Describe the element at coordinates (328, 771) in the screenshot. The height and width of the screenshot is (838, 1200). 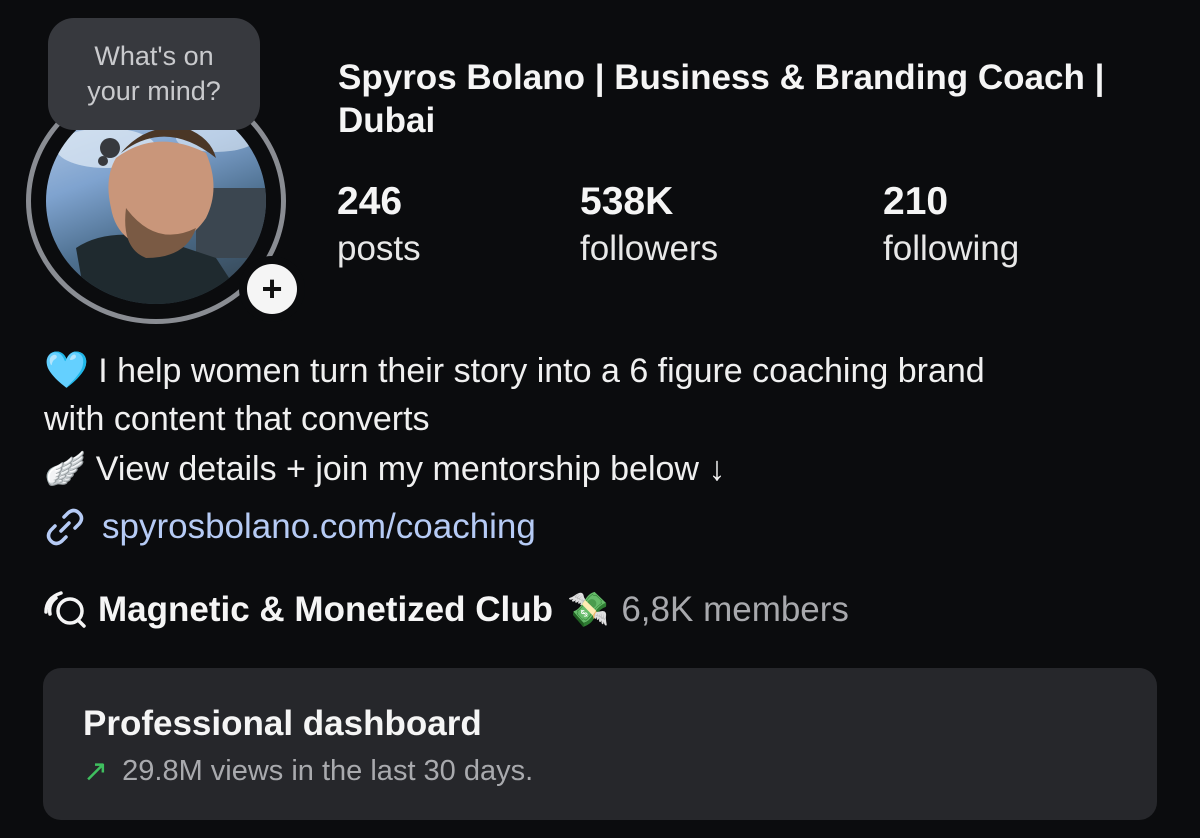
I see `dashboard-views-text: 29.8M views in the last 30 days.` at that location.